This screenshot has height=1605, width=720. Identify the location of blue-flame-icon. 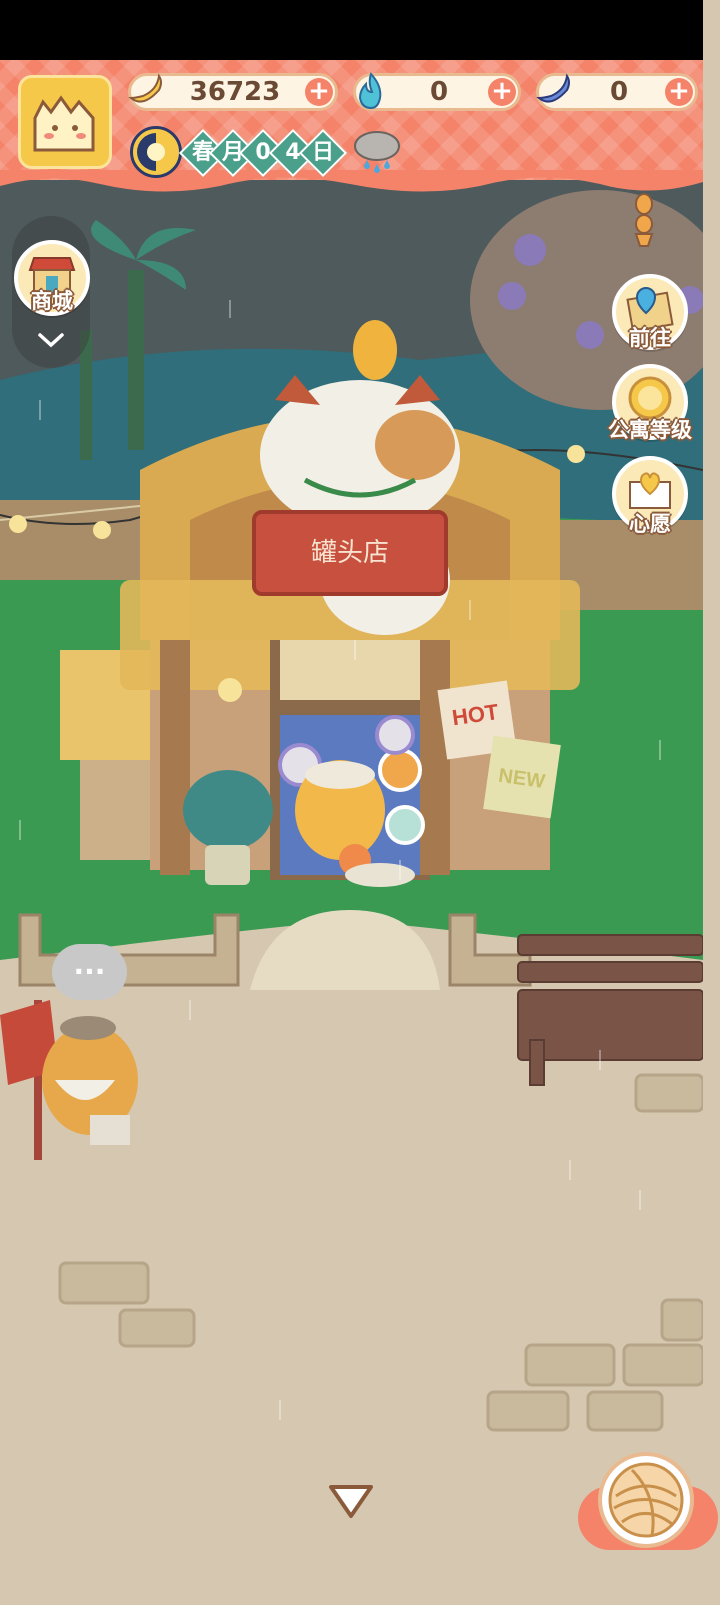
(370, 91).